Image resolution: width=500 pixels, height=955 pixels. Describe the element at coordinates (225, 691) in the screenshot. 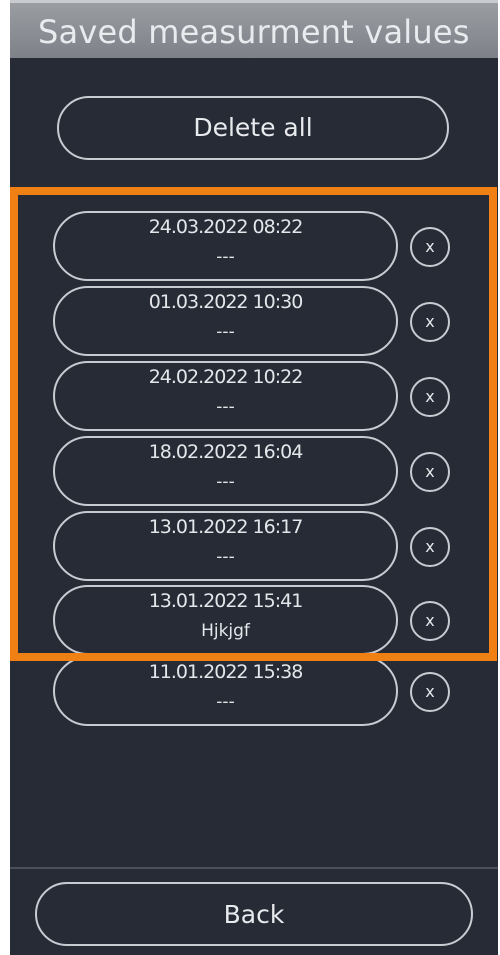

I see `entry-item: 11.01.2022 15:38 ---` at that location.